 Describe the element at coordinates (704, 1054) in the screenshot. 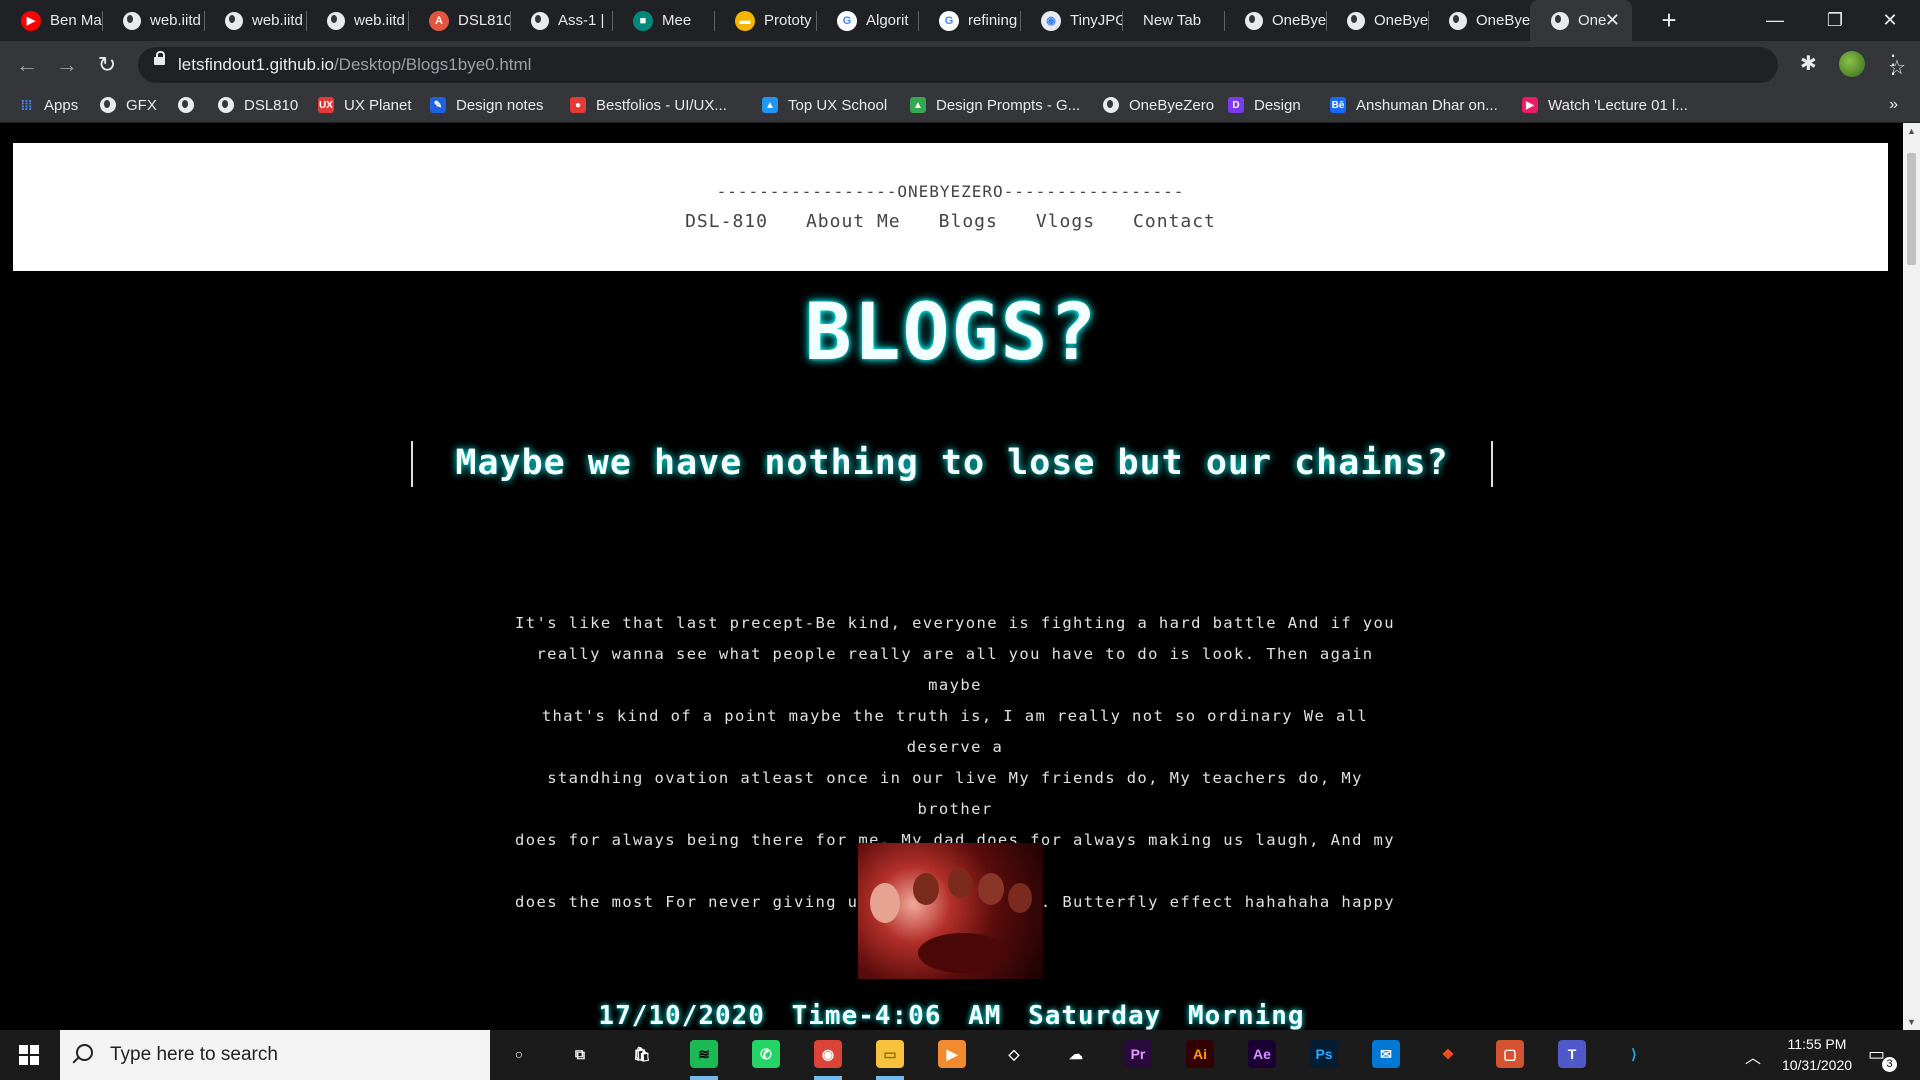

I see `spotify-icon: ≋` at that location.